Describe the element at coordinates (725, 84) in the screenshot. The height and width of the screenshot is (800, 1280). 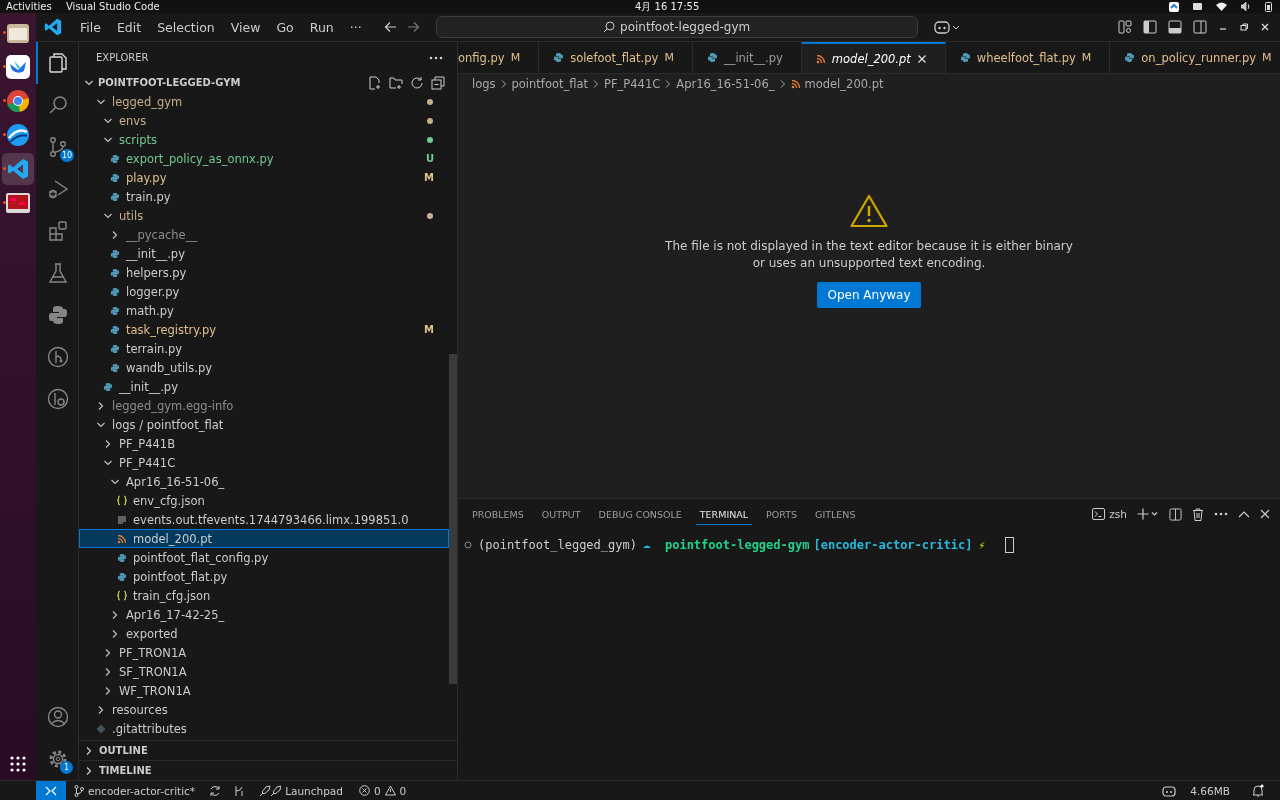
I see `breadcrumb-item: Apr16_16-51-06_` at that location.